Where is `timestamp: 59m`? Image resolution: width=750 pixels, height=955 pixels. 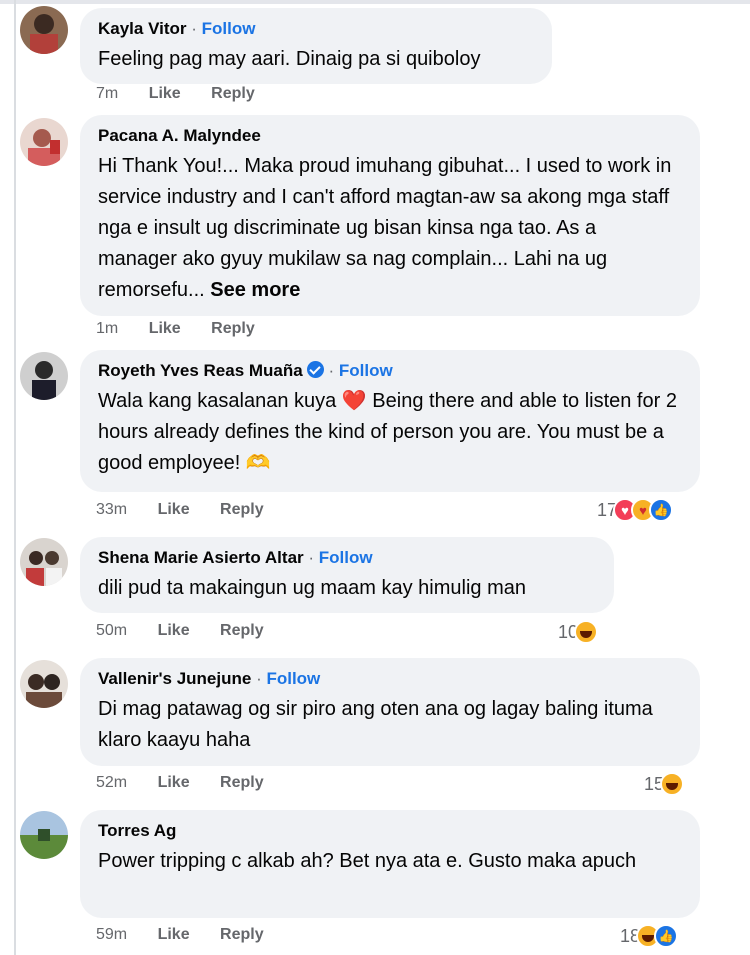
timestamp: 59m is located at coordinates (111, 934).